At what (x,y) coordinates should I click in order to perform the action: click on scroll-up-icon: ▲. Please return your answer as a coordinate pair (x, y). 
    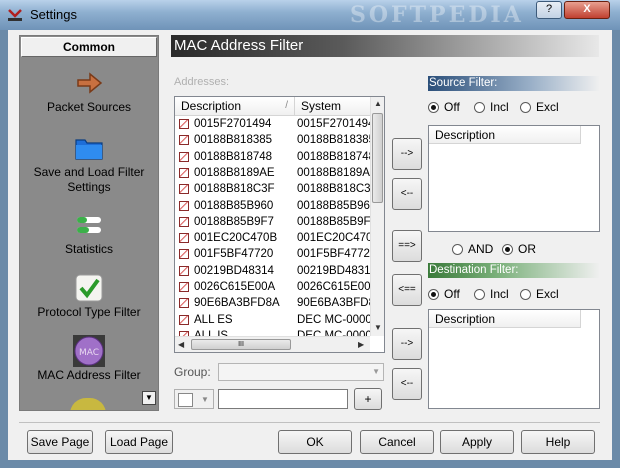
    Looking at the image, I should click on (378, 103).